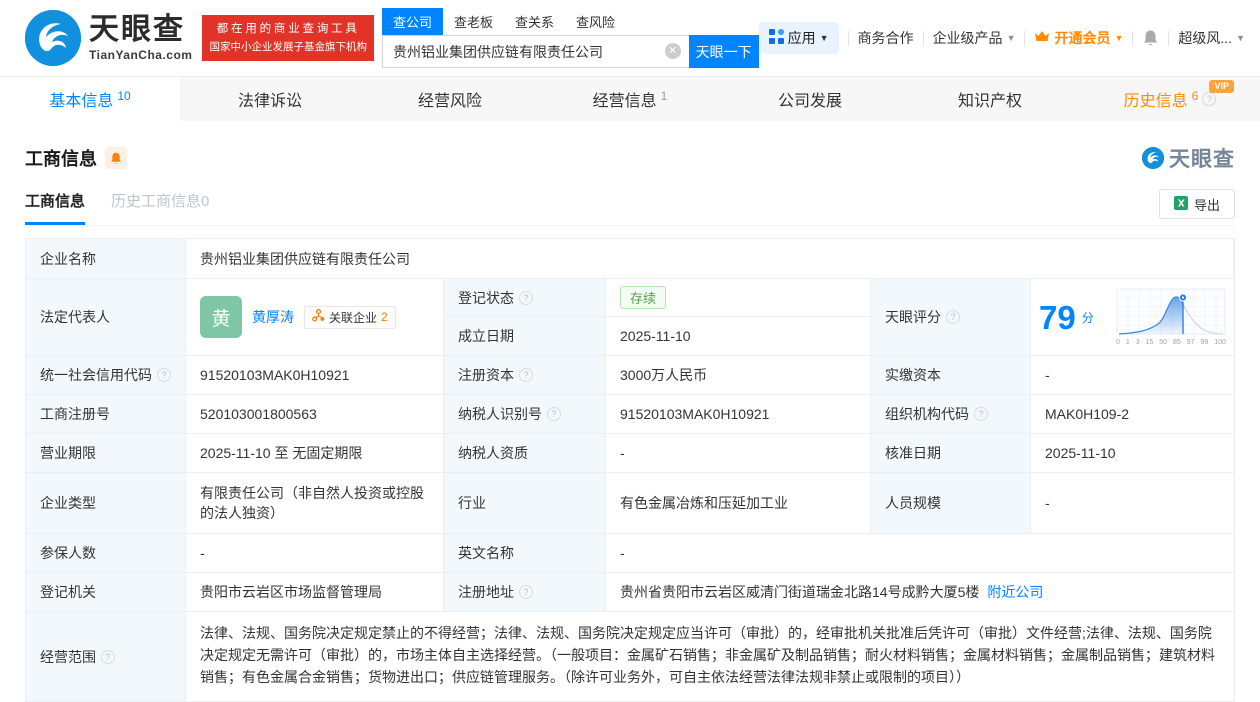  What do you see at coordinates (273, 317) in the screenshot?
I see `legal-rep-link: 黄厚涛` at bounding box center [273, 317].